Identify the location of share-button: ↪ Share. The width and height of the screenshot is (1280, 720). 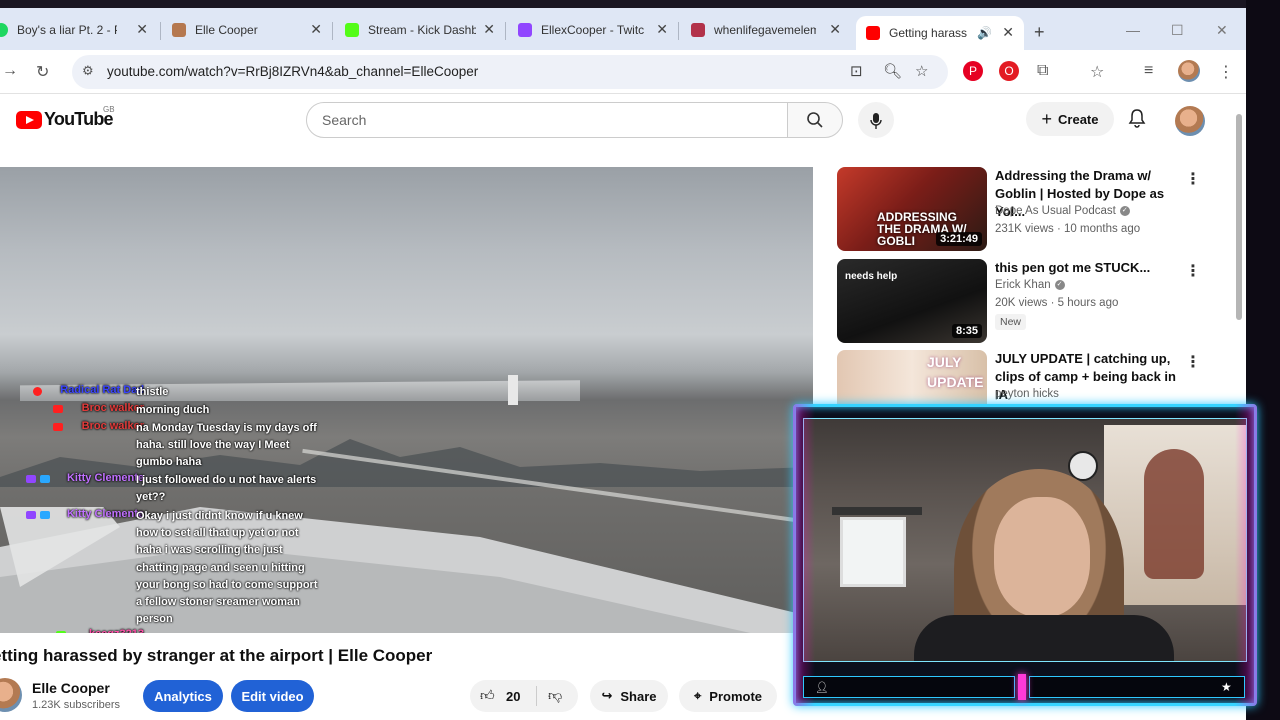
(629, 696).